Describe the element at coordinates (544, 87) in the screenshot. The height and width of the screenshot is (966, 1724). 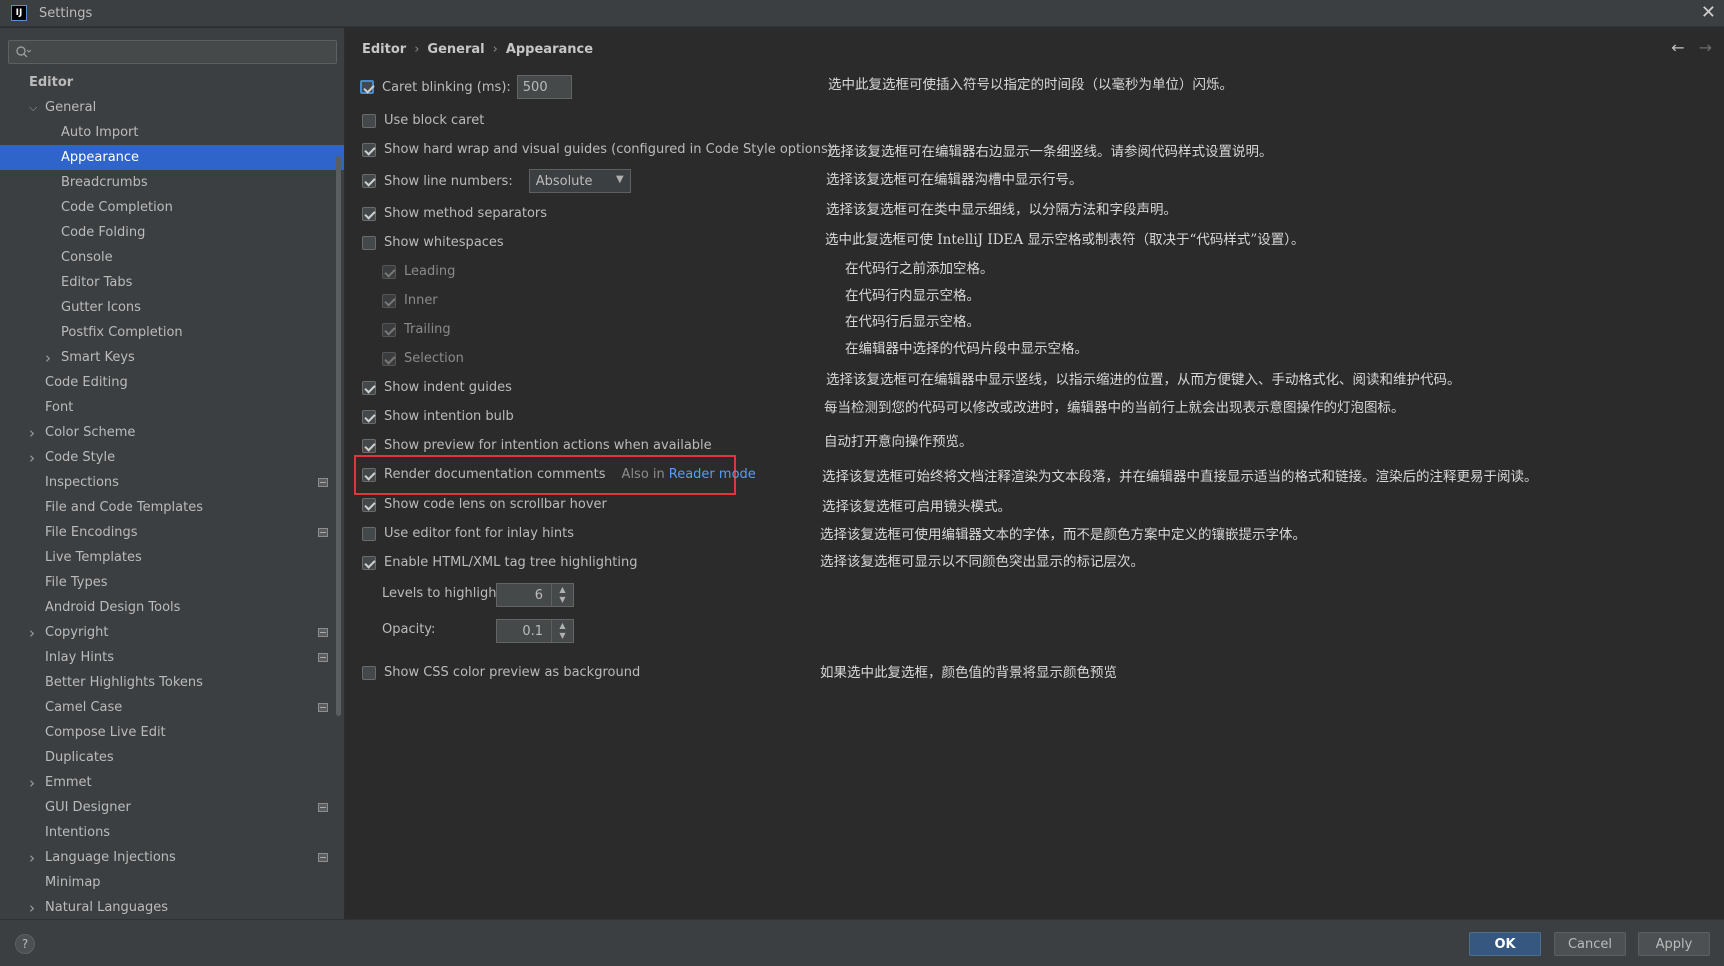
I see `caret-blinking-input: 500` at that location.